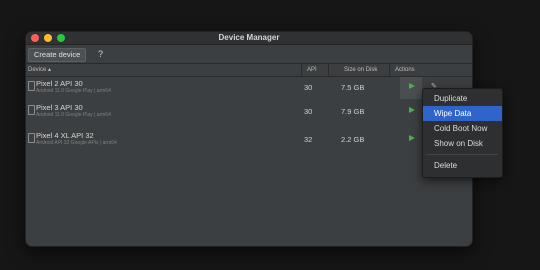 The image size is (540, 270). Describe the element at coordinates (353, 139) in the screenshot. I see `device-size: 2.2 GB` at that location.